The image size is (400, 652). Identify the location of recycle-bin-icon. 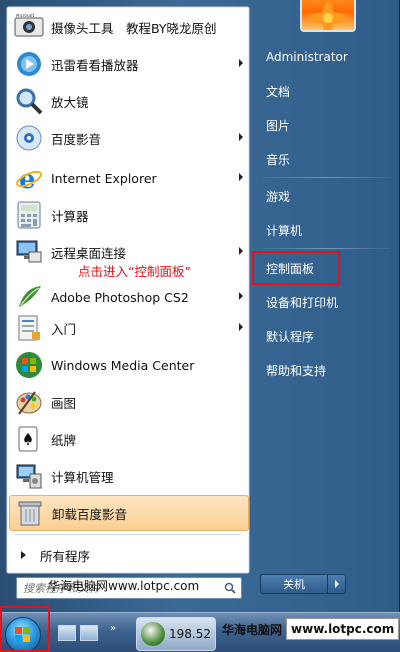
(30, 513).